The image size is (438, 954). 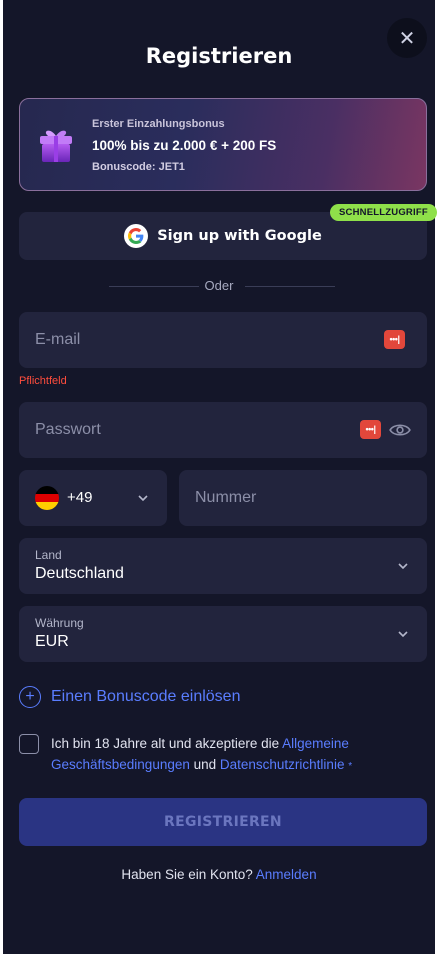 I want to click on bonus-code: Bonuscode: JET1, so click(x=138, y=167).